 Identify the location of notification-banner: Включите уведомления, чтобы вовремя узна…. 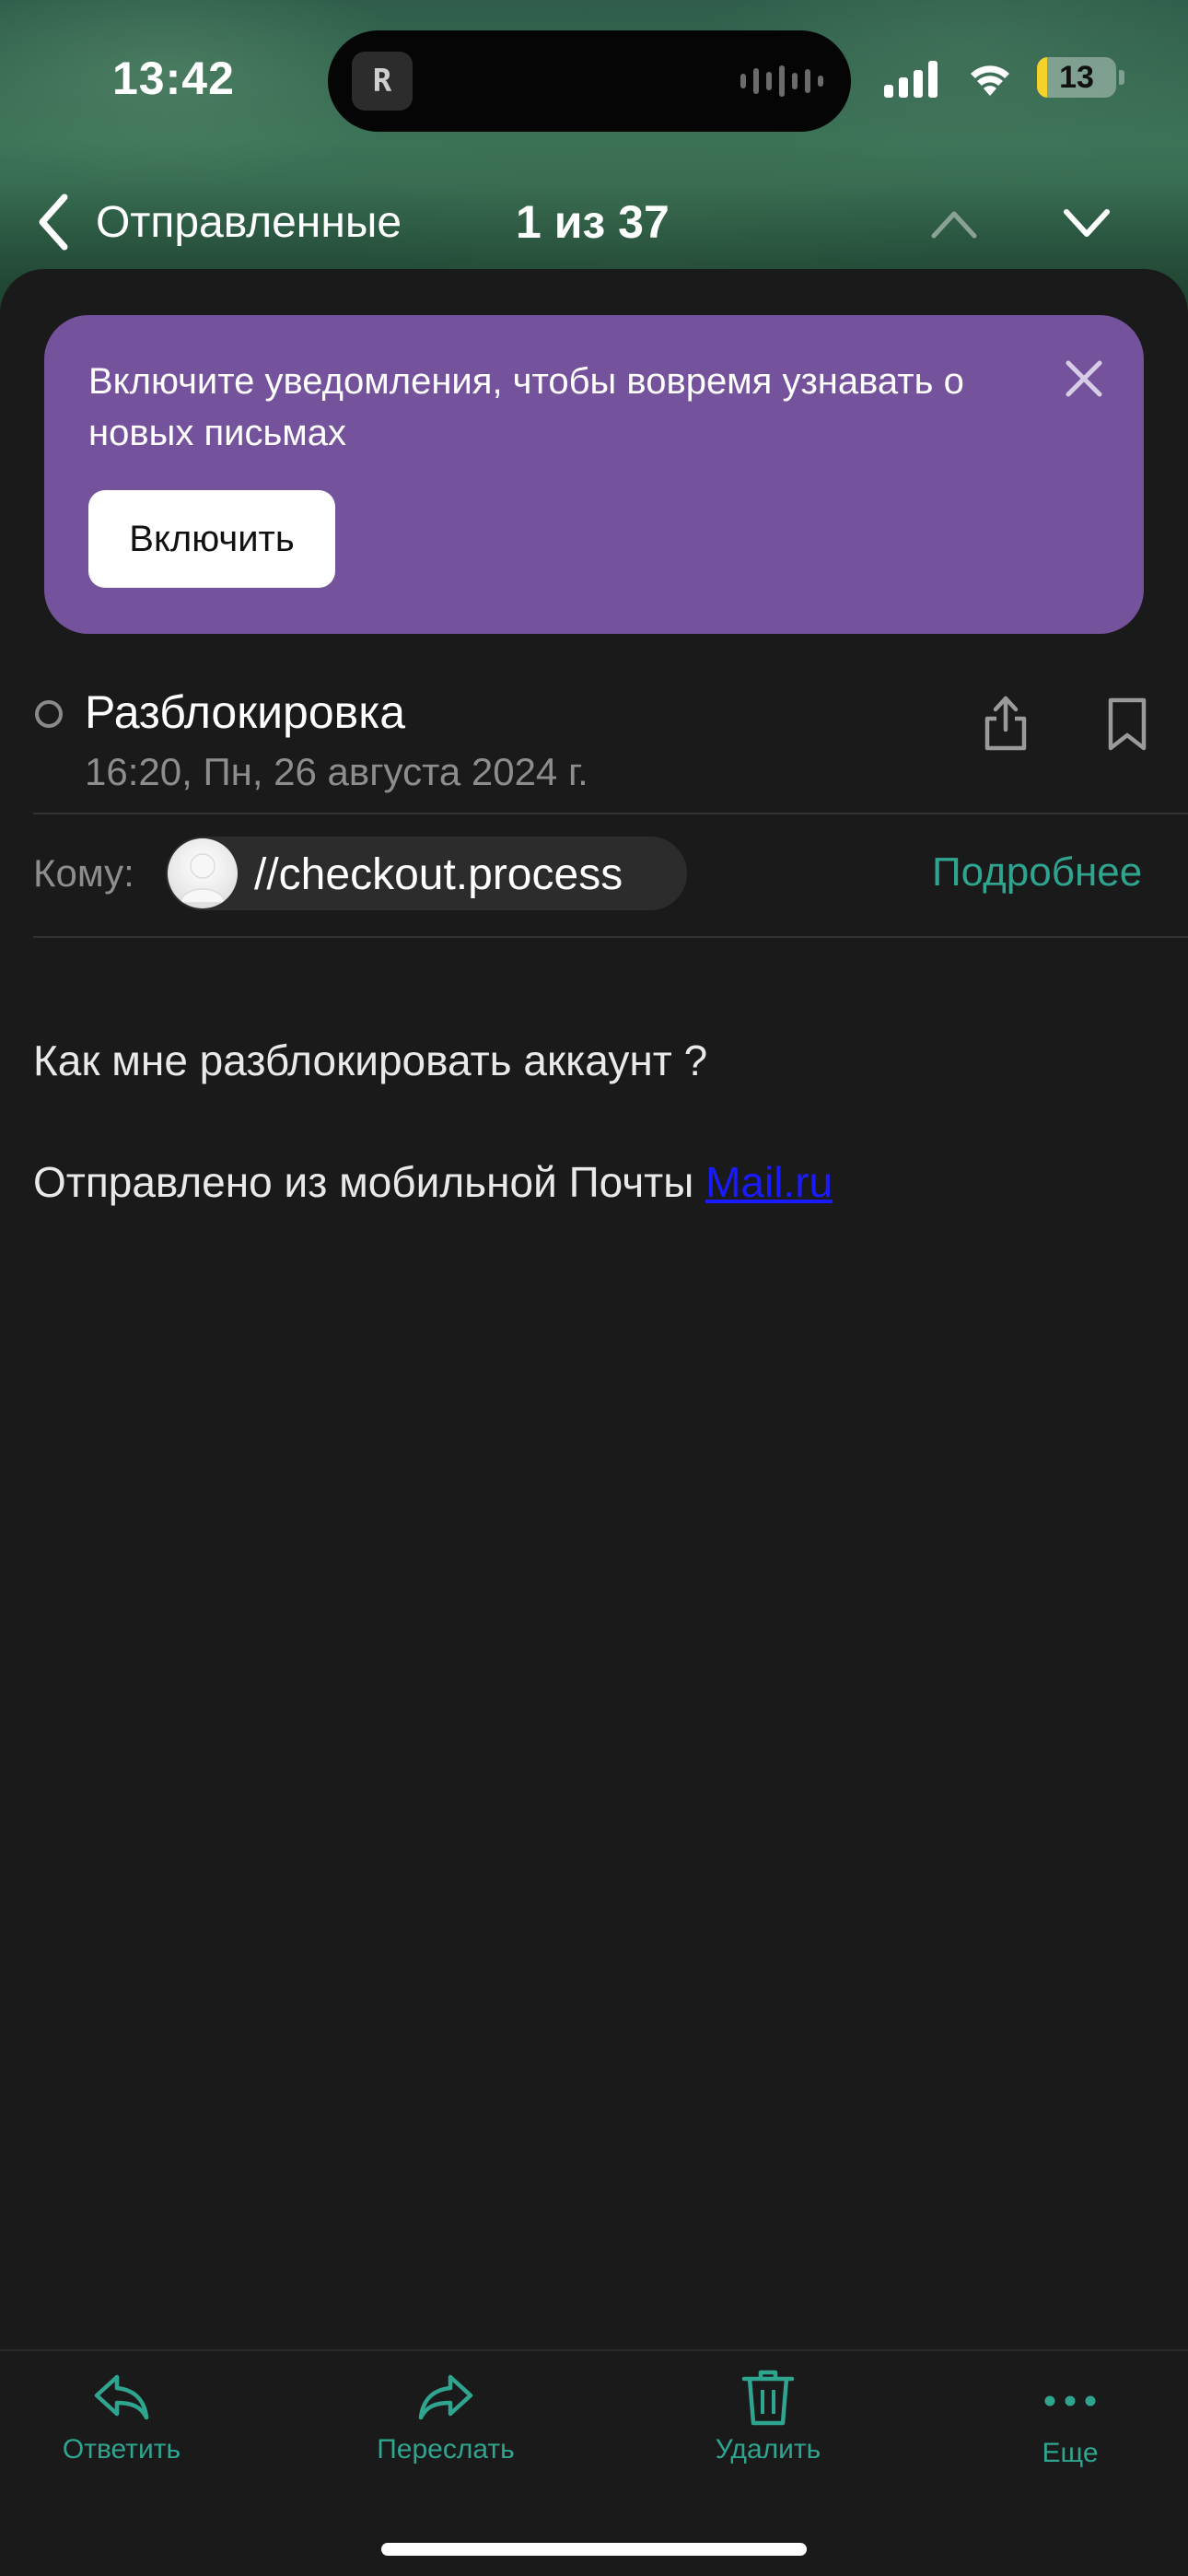
(594, 475).